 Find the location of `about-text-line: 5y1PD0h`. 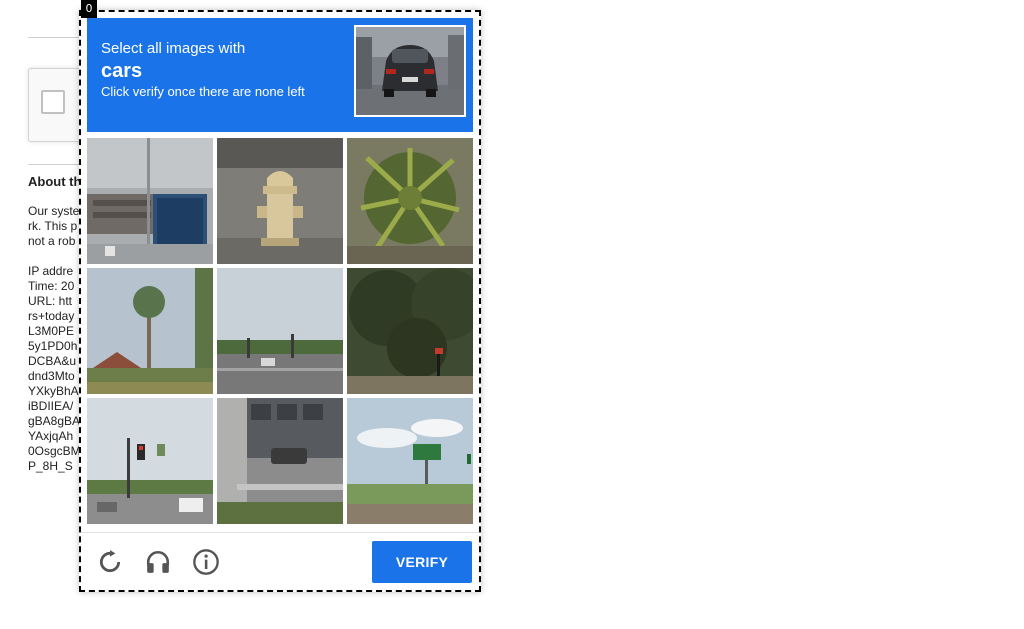

about-text-line: 5y1PD0h is located at coordinates (53, 346).